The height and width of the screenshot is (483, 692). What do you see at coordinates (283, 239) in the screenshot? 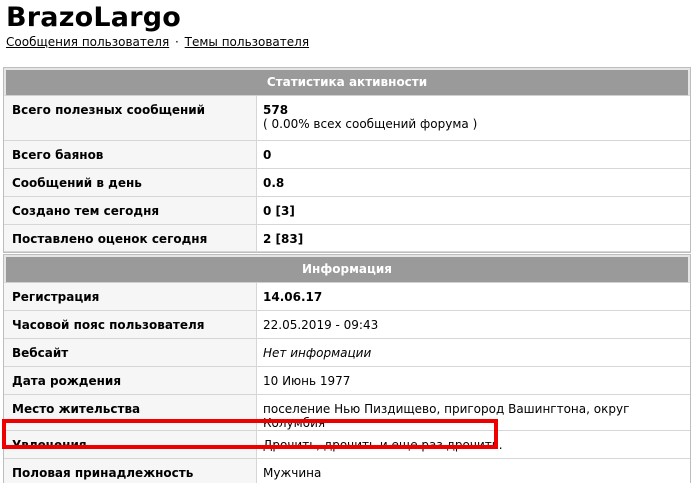
I see `stat-value-text: 2 [83]` at bounding box center [283, 239].